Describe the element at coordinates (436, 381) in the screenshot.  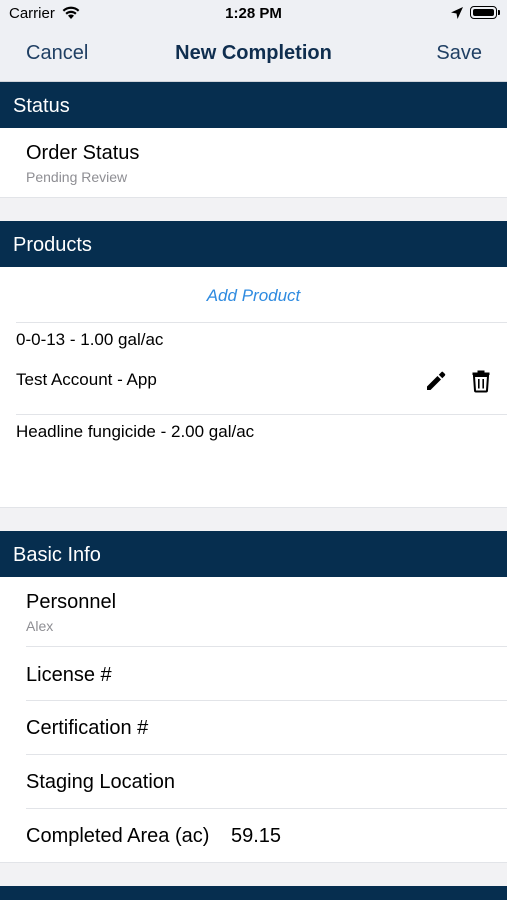
I see `pencil-icon` at that location.